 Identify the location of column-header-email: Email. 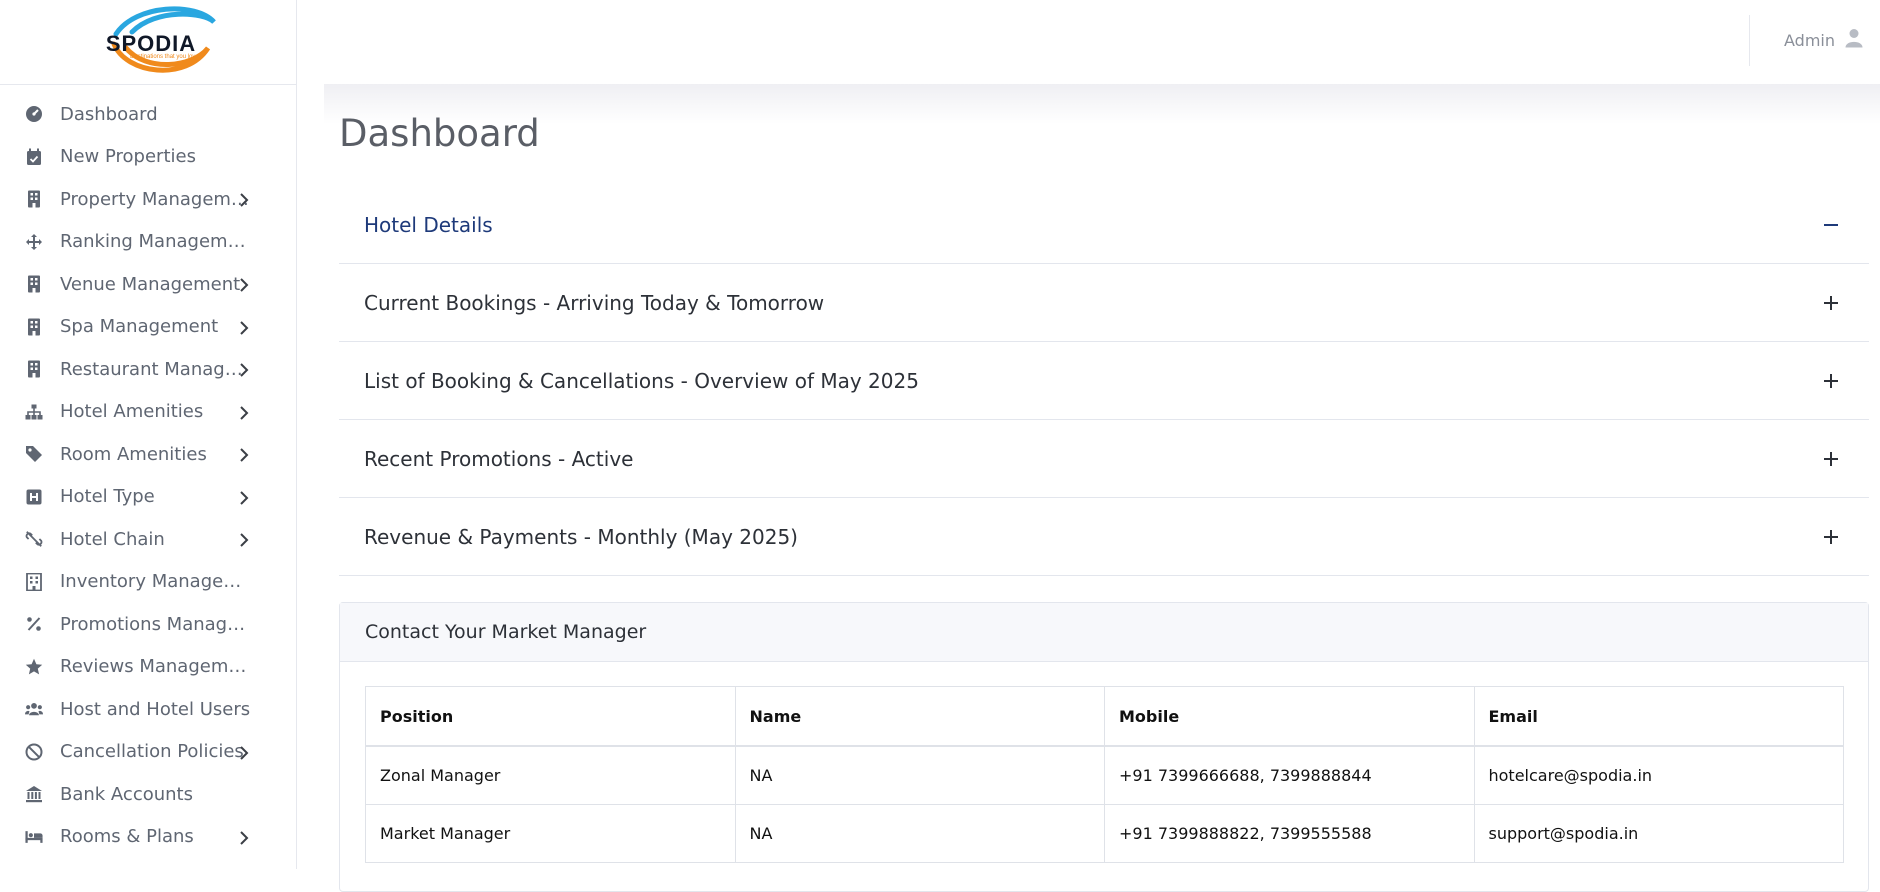
(1658, 716).